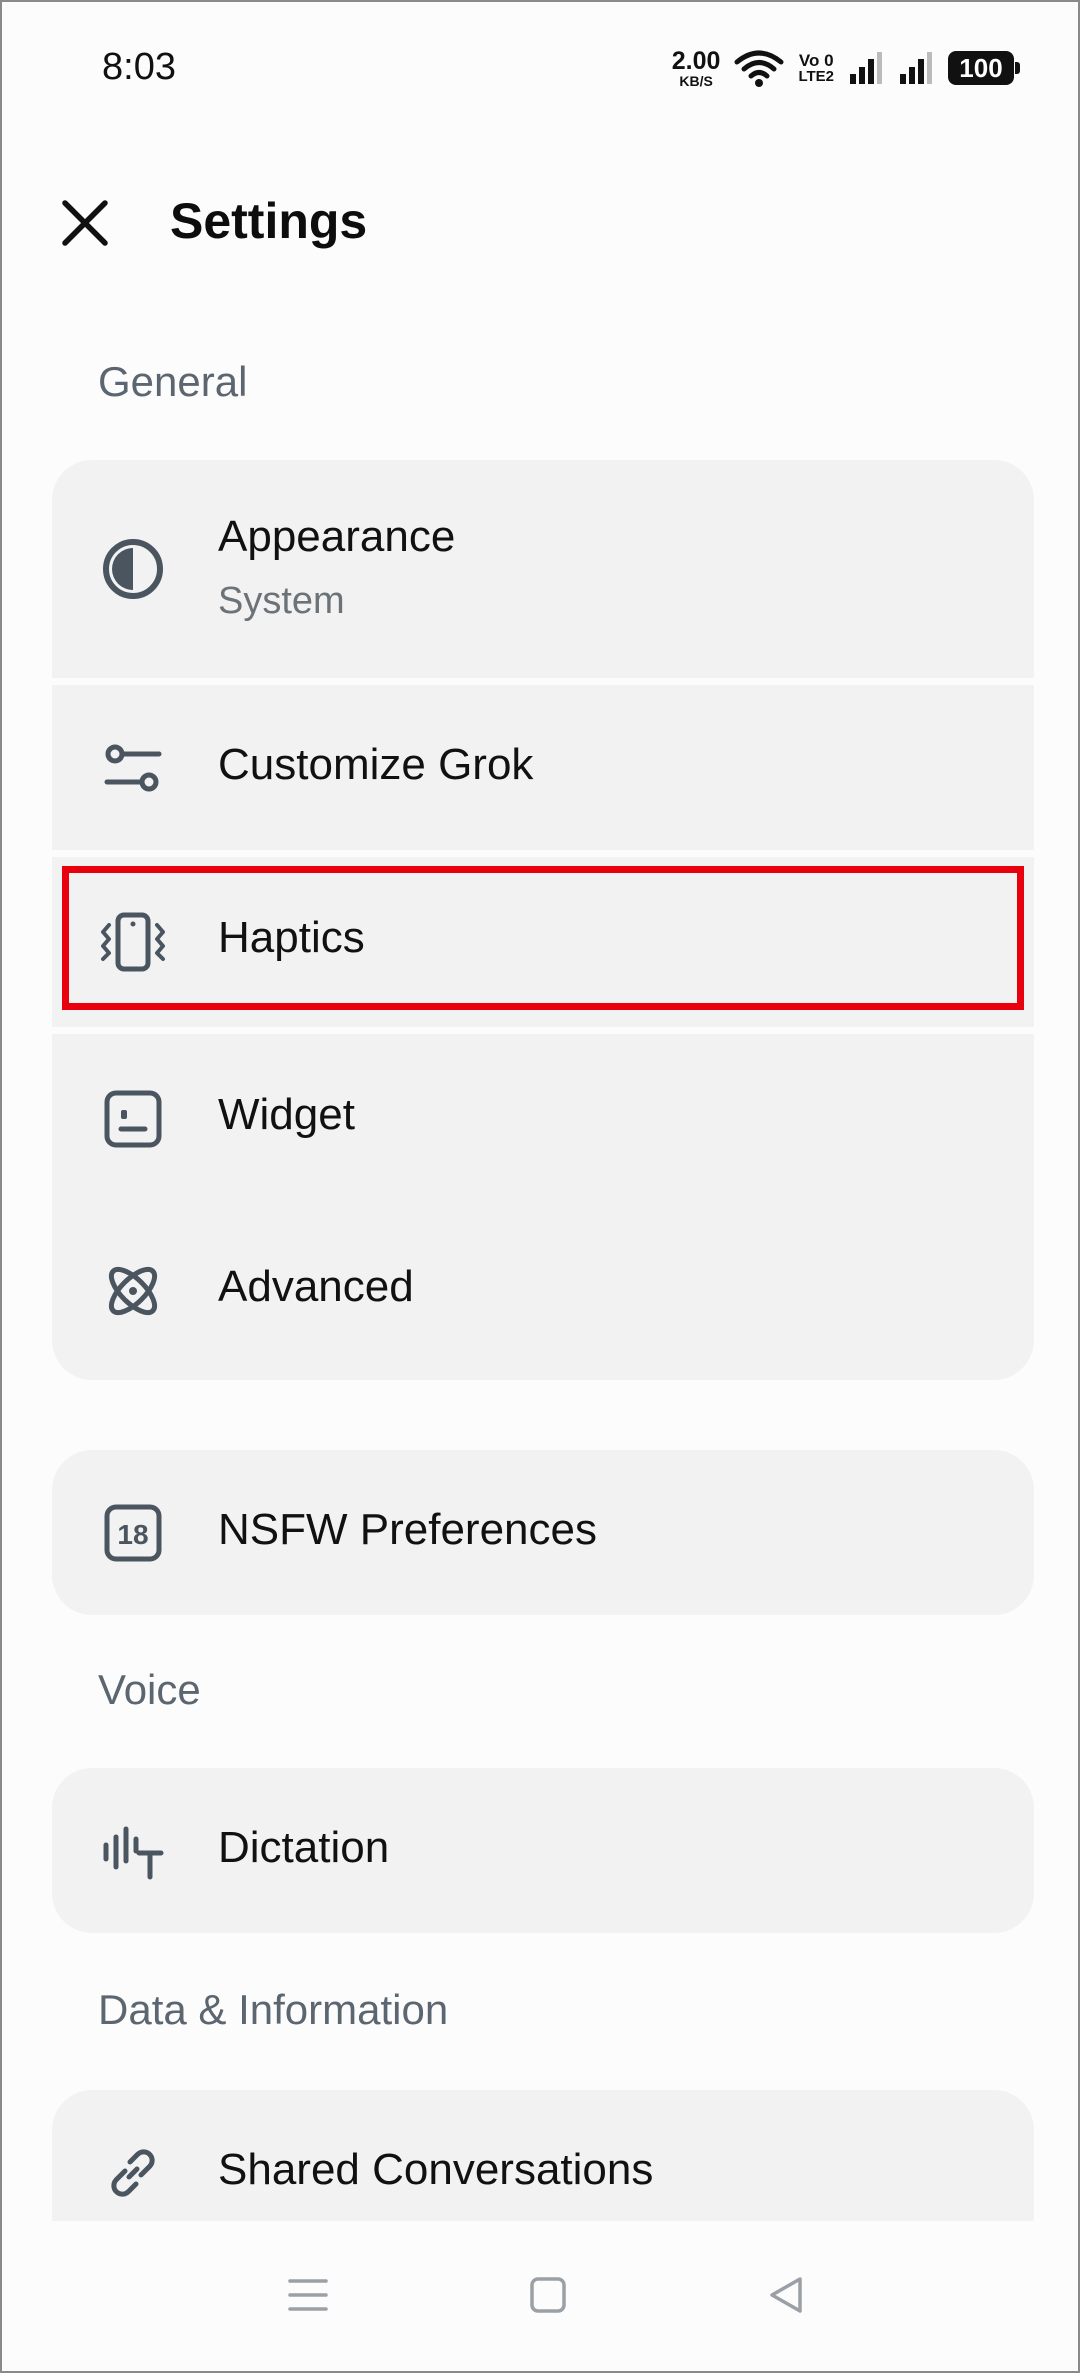 The height and width of the screenshot is (2373, 1080). I want to click on battery-indicator: 100, so click(984, 68).